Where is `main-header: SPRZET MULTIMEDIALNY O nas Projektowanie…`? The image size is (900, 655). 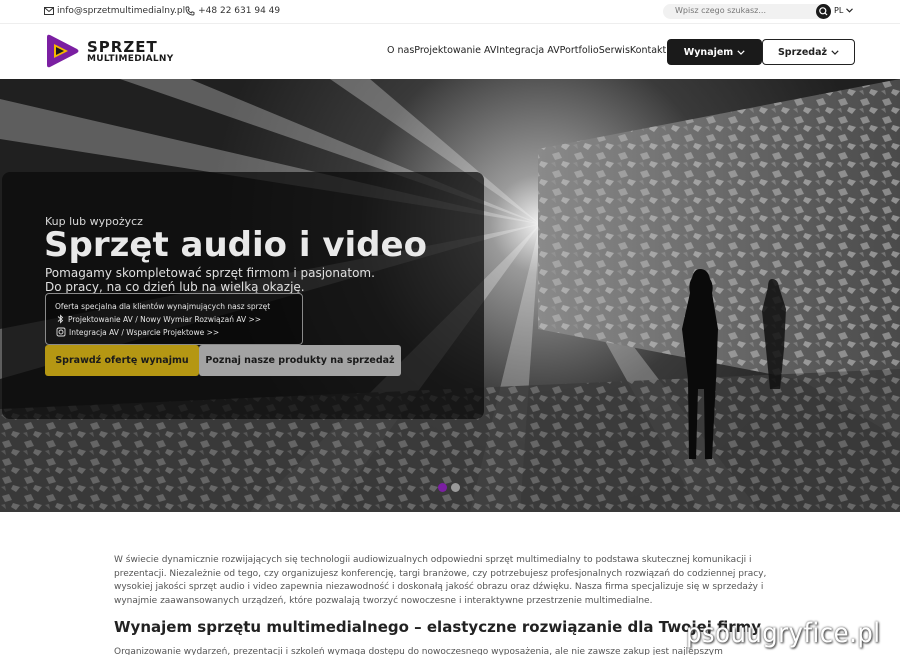 main-header: SPRZET MULTIMEDIALNY O nas Projektowanie… is located at coordinates (450, 51).